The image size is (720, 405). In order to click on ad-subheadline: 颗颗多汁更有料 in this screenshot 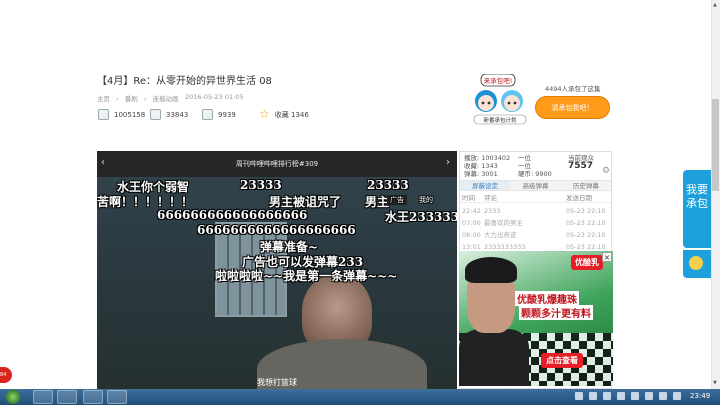, I will do `click(556, 312)`.